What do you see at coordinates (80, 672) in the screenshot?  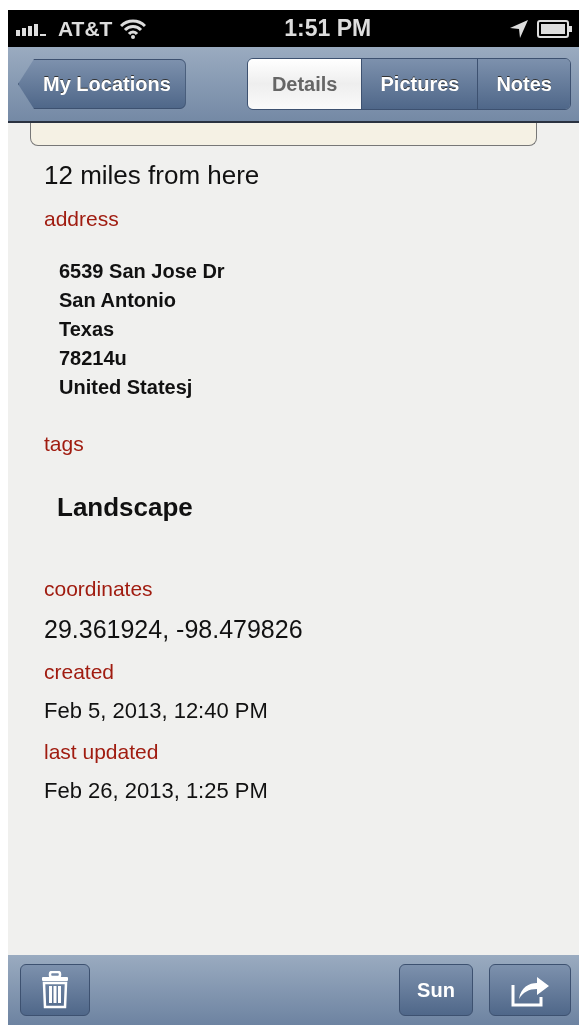 I see `field-label: created` at bounding box center [80, 672].